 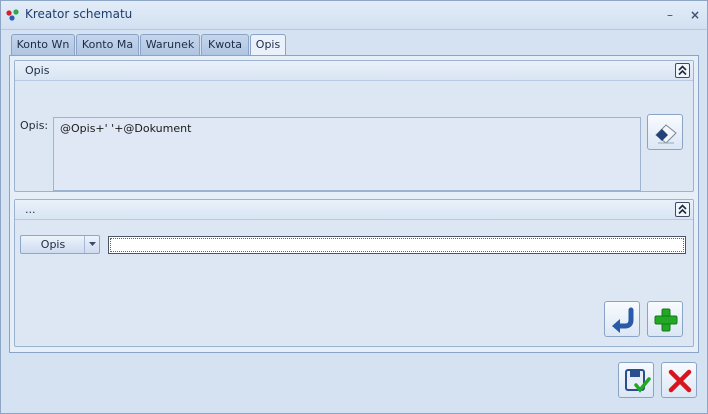 What do you see at coordinates (37, 70) in the screenshot?
I see `opis-group-title: Opis` at bounding box center [37, 70].